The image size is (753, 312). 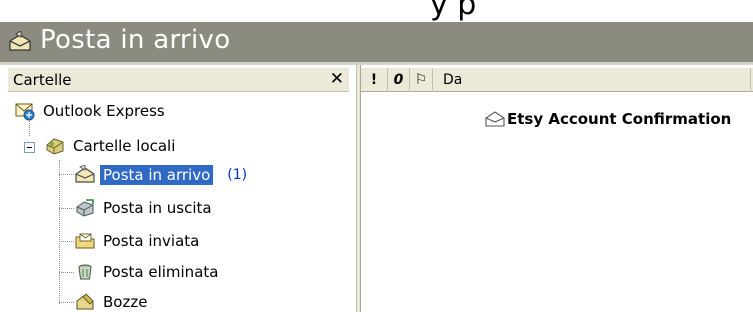 I want to click on tree-item-label: Posta in arrivo, so click(x=157, y=175).